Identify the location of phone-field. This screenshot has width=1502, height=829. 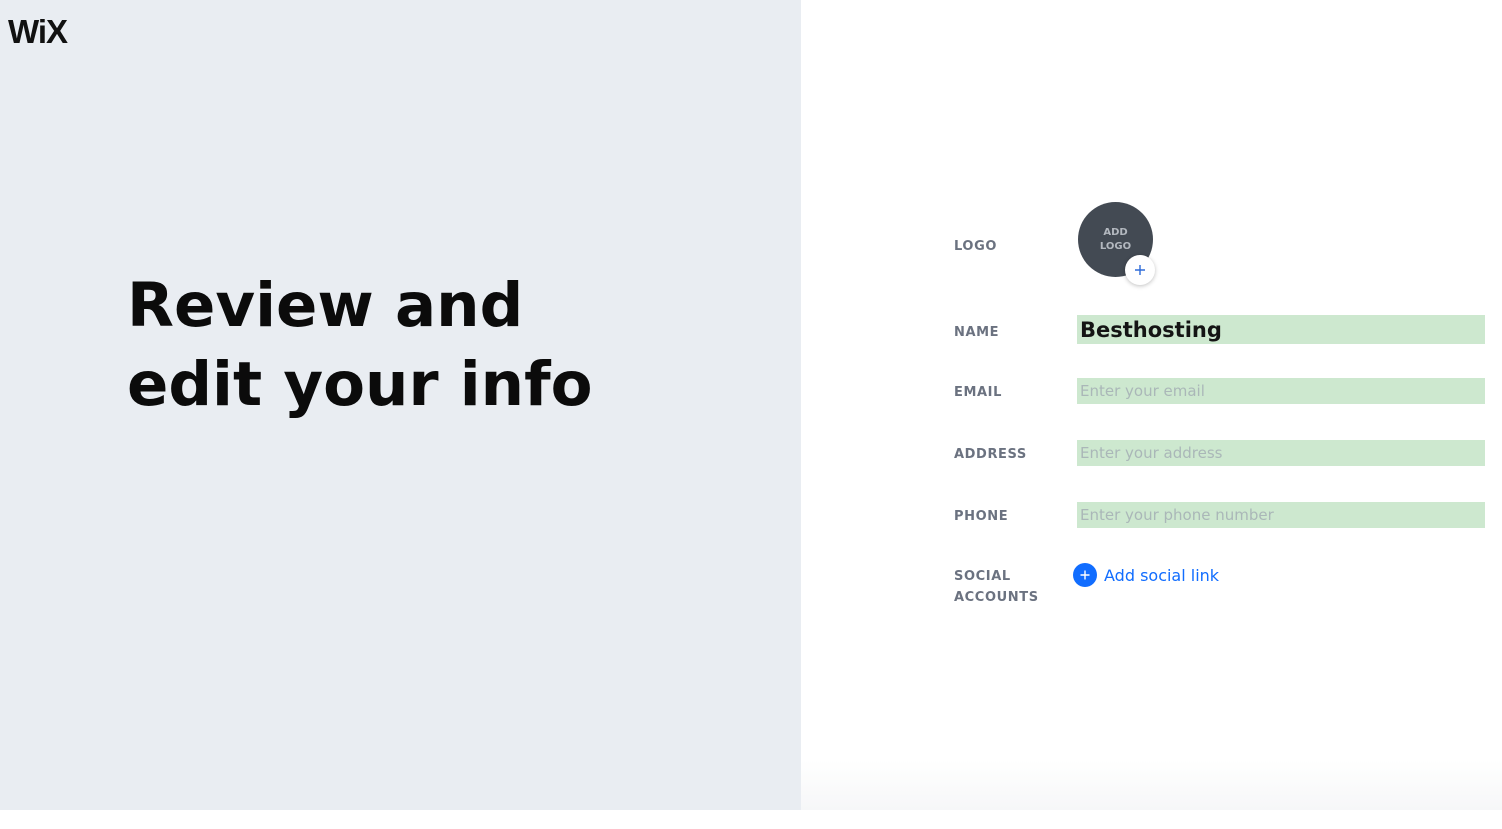
(1281, 515).